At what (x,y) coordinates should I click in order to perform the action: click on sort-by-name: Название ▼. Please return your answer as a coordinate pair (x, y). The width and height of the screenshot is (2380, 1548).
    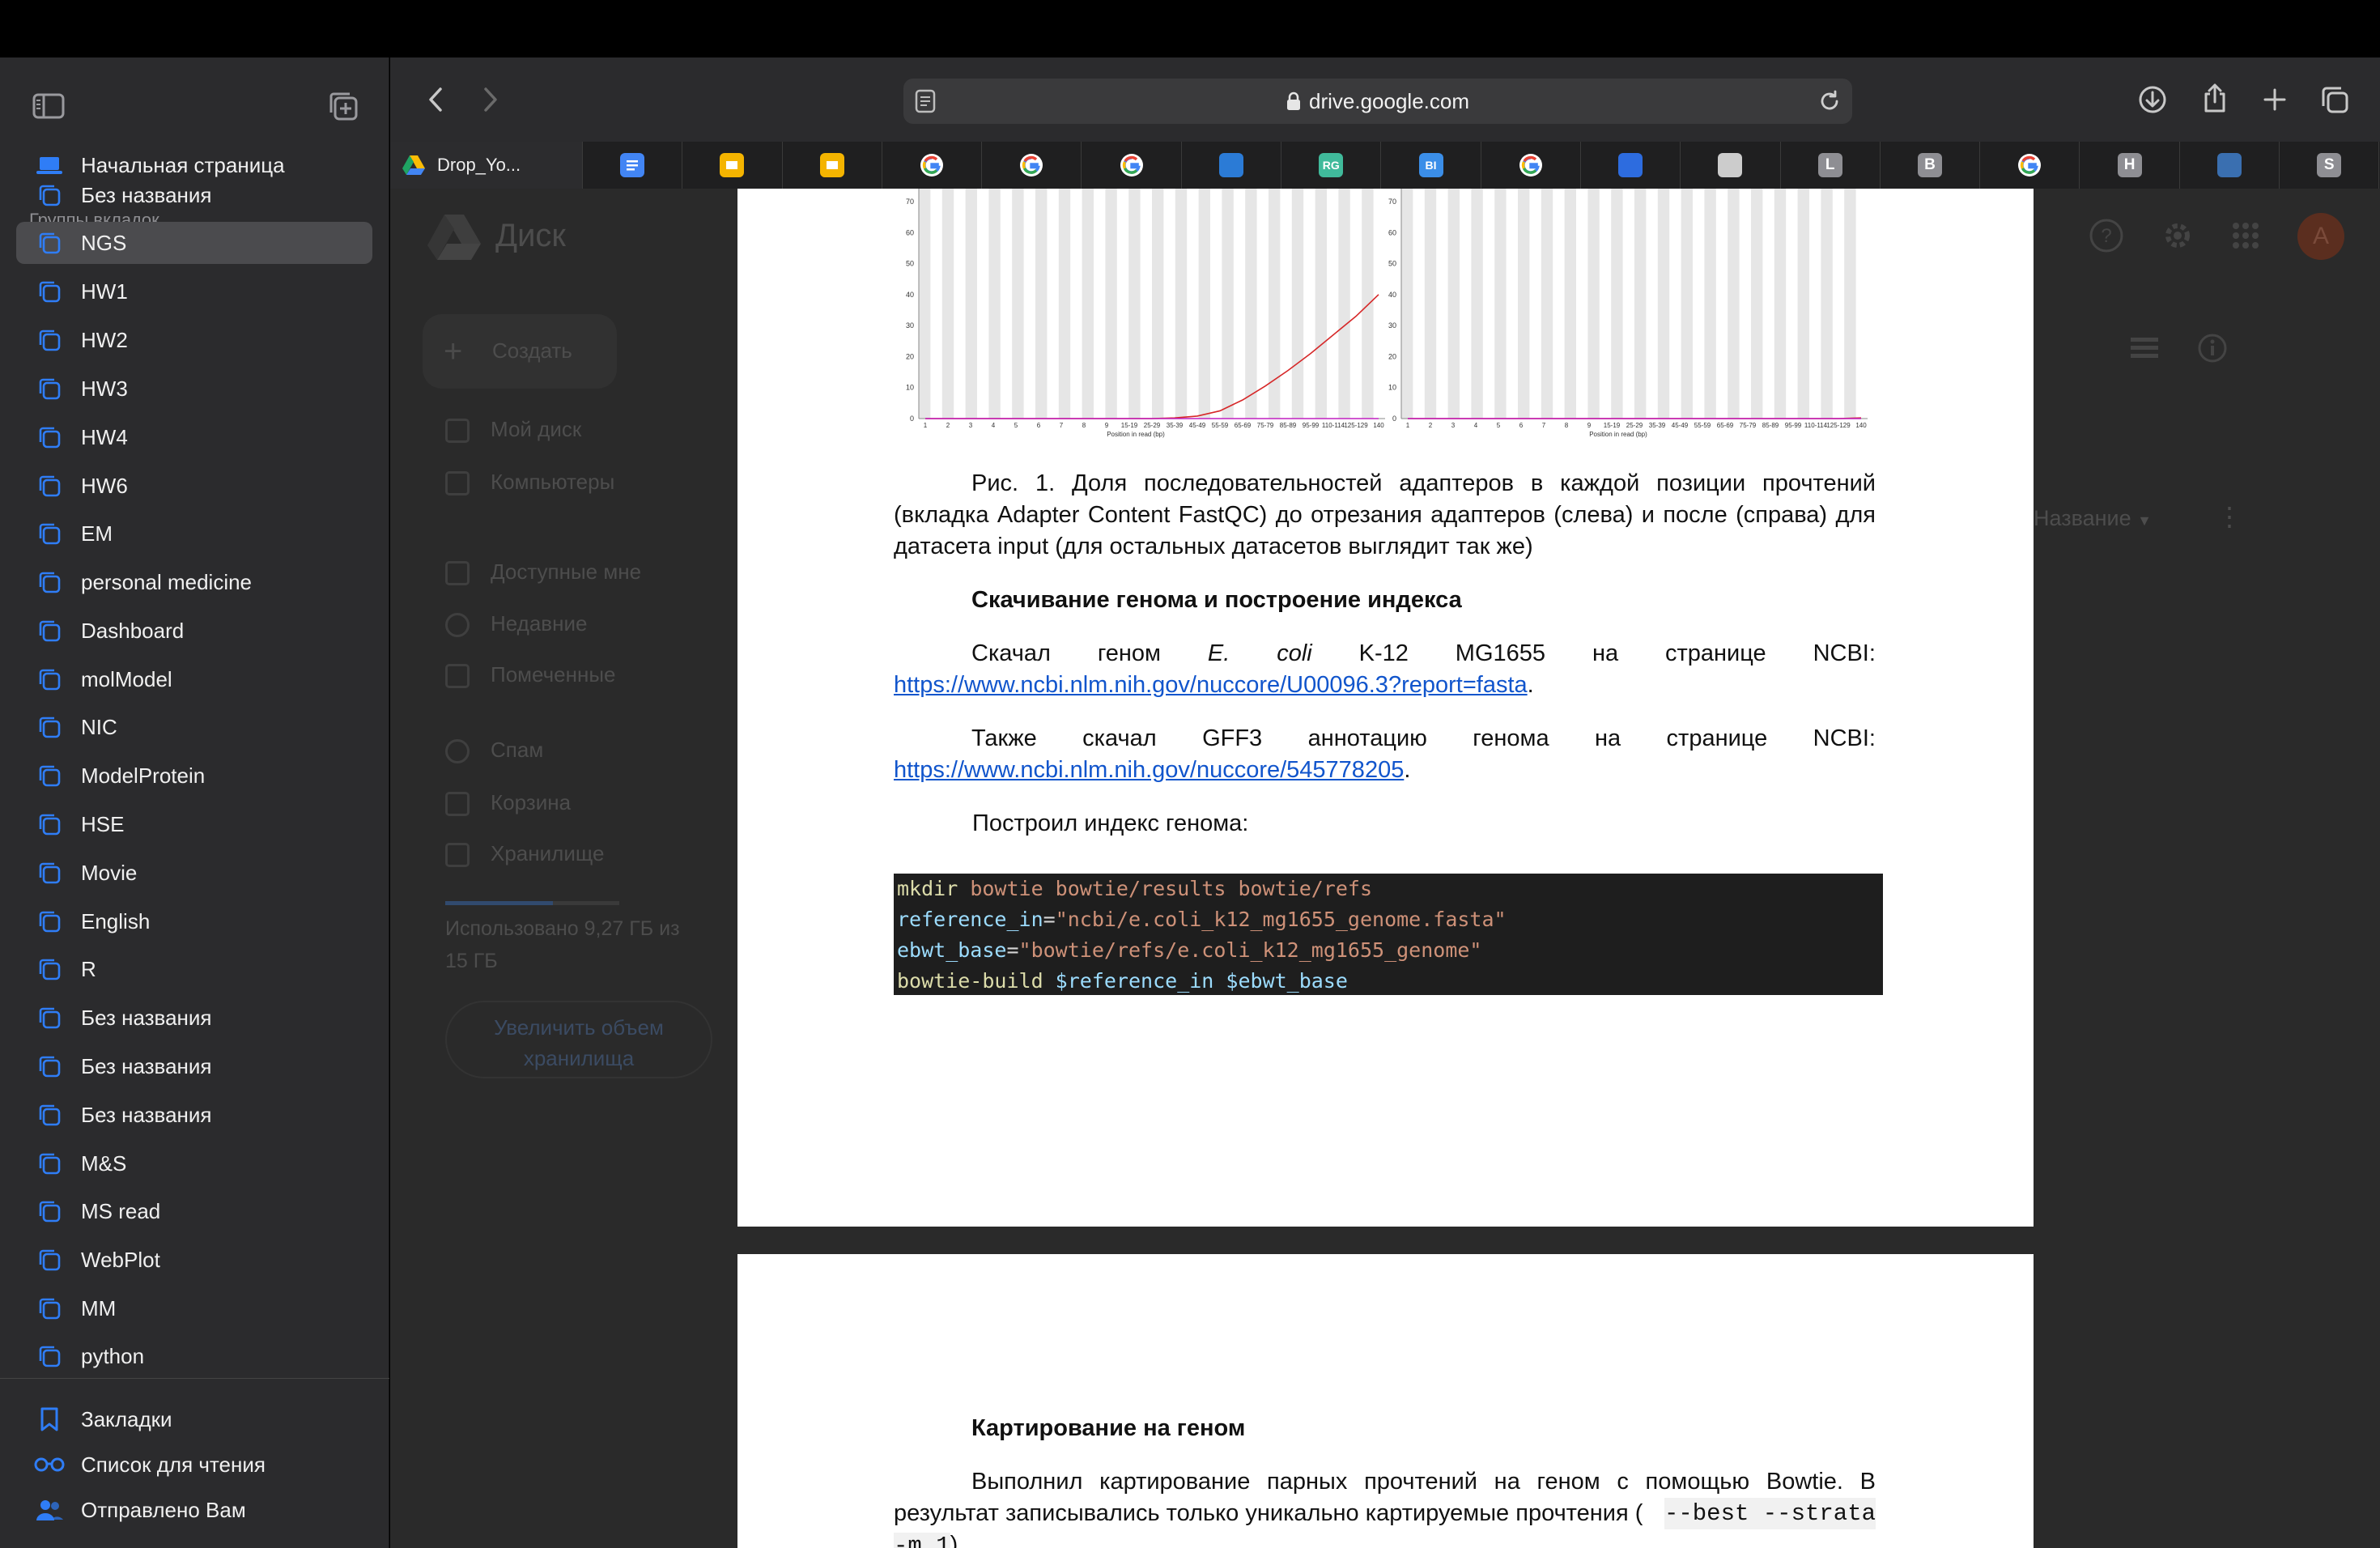
    Looking at the image, I should click on (2093, 518).